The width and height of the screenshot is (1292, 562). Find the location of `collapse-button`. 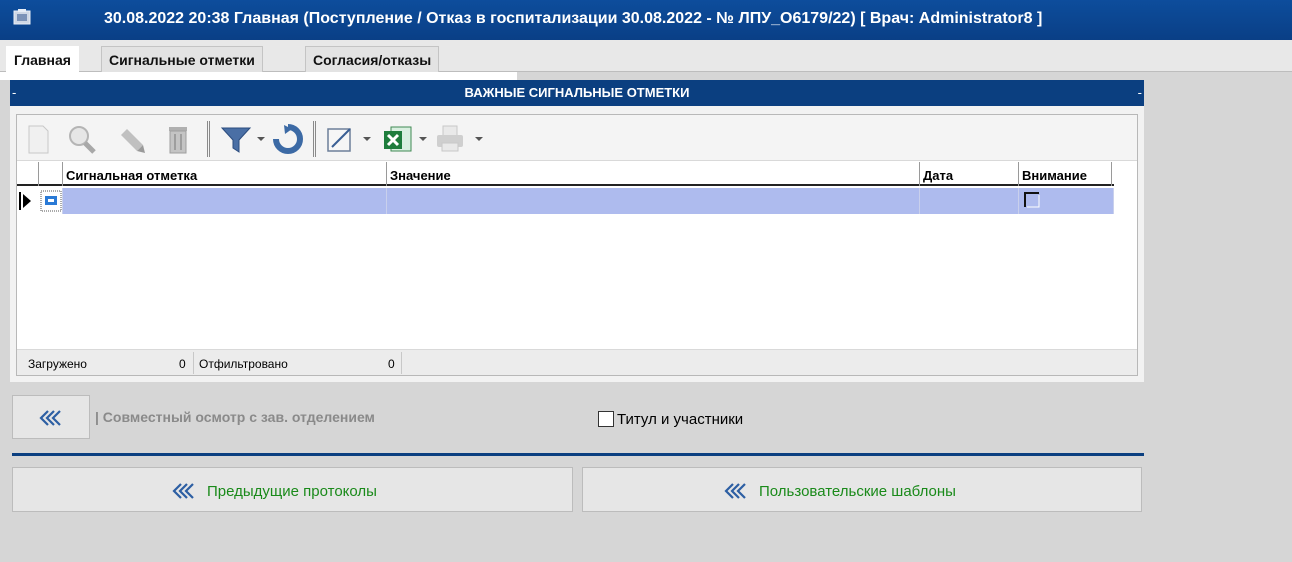

collapse-button is located at coordinates (51, 417).